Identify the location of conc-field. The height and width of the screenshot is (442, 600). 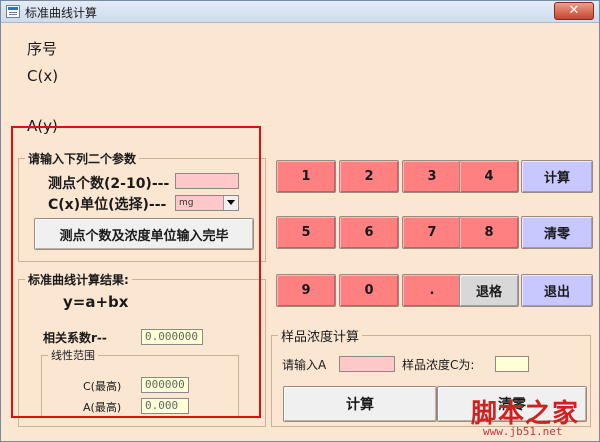
(512, 364).